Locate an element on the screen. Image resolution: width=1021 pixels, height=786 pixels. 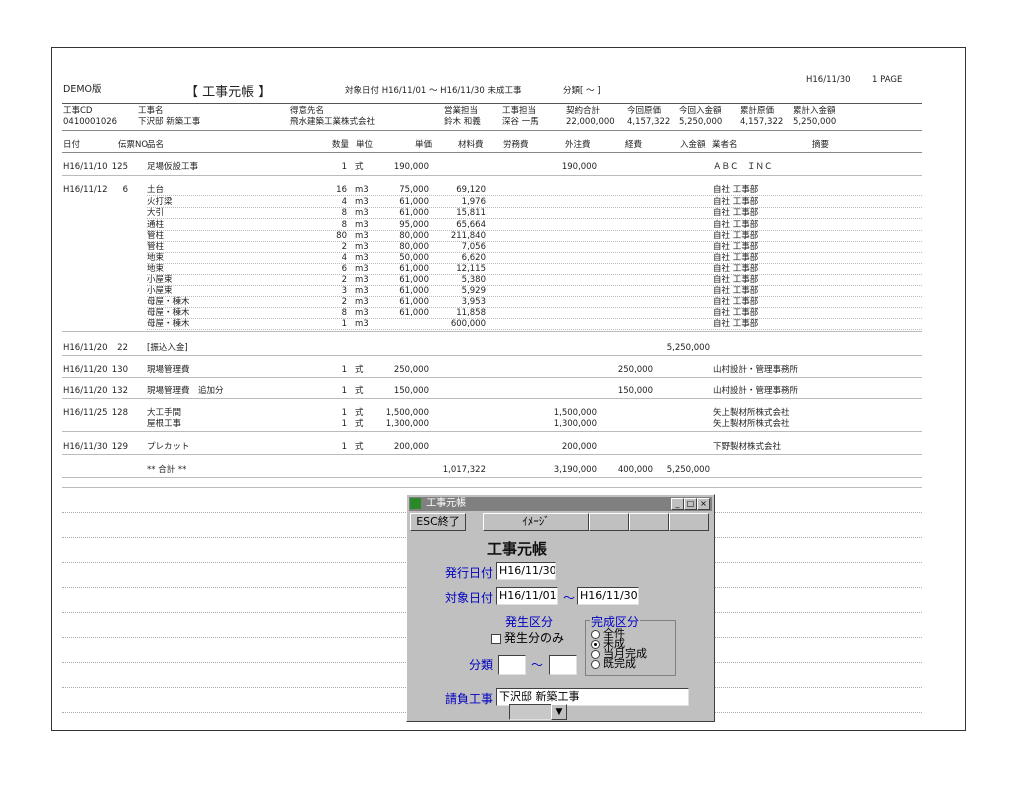
row-qty: 16 is located at coordinates (341, 190).